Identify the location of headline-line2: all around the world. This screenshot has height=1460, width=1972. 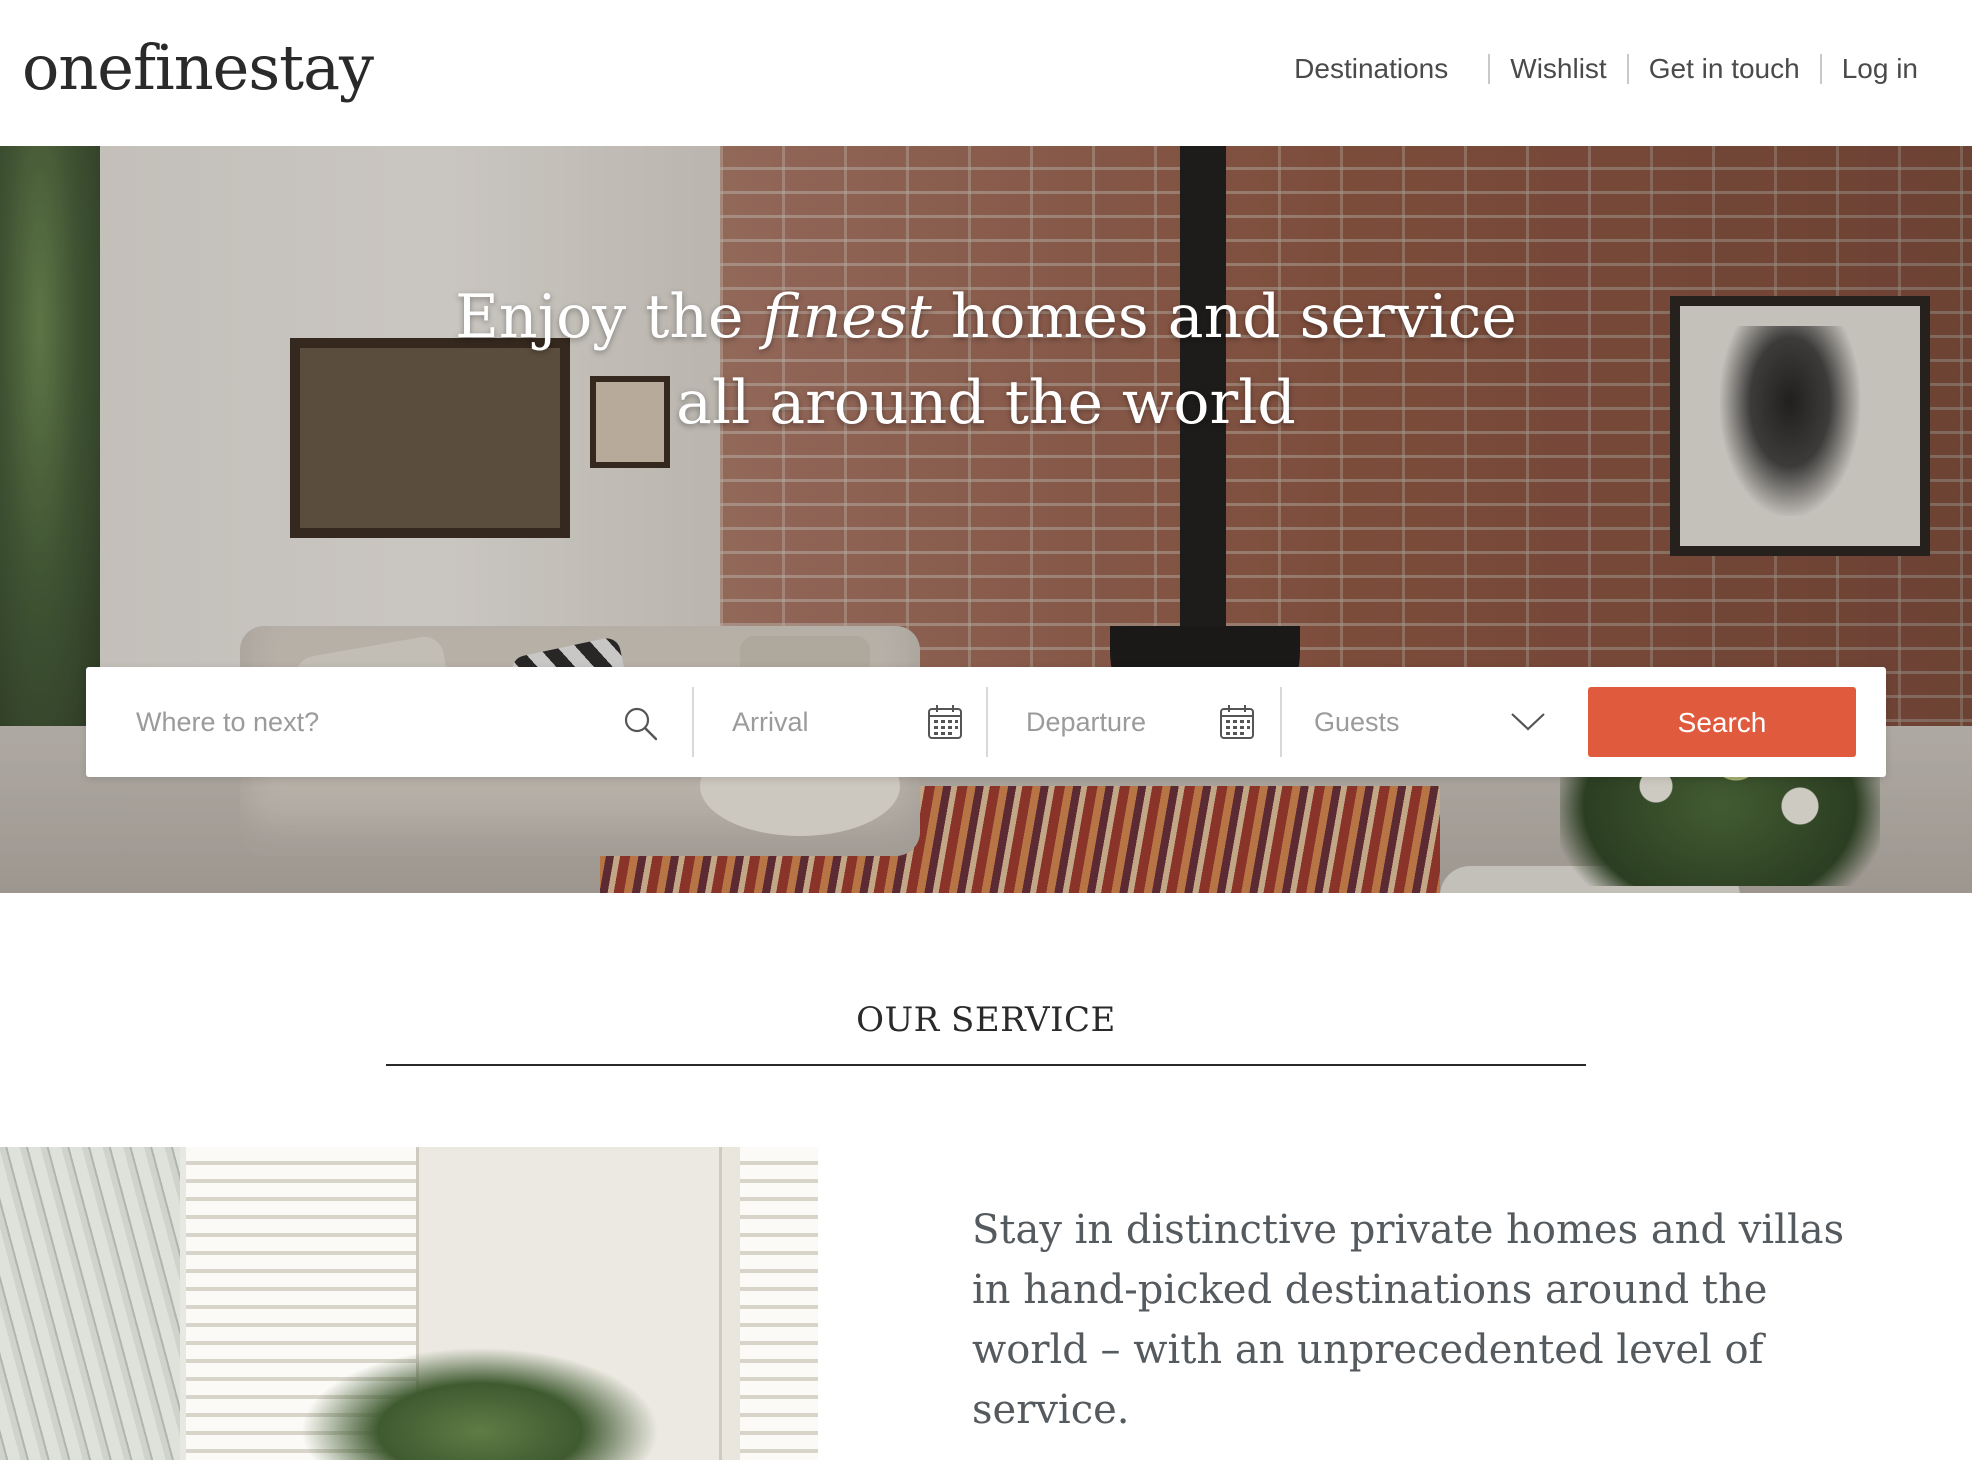
(986, 403).